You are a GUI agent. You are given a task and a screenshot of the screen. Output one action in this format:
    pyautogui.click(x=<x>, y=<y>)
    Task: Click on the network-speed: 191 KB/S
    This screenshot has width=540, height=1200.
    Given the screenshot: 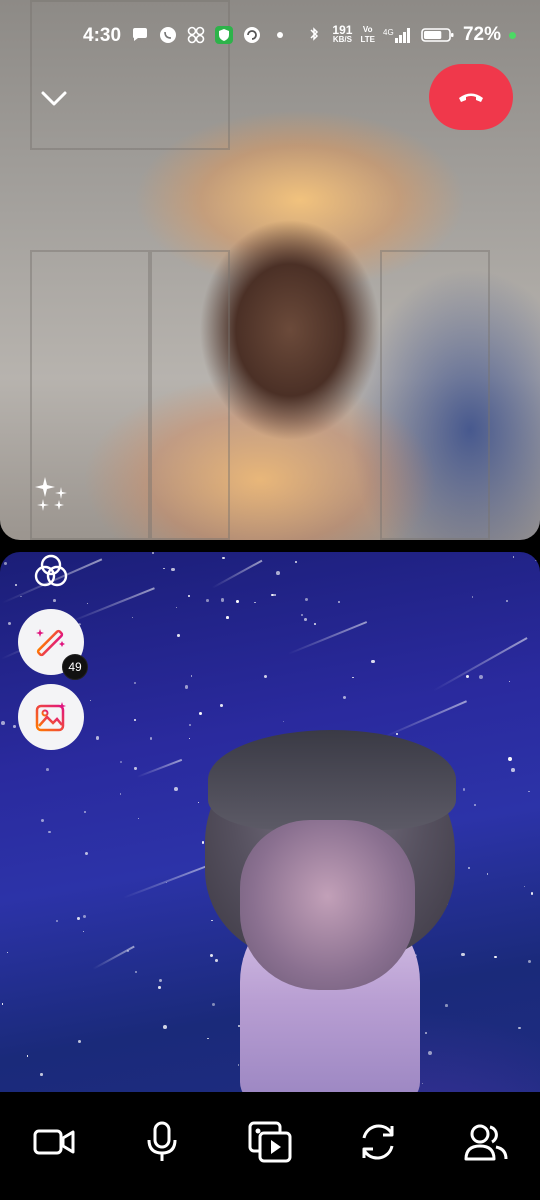 What is the action you would take?
    pyautogui.click(x=342, y=33)
    